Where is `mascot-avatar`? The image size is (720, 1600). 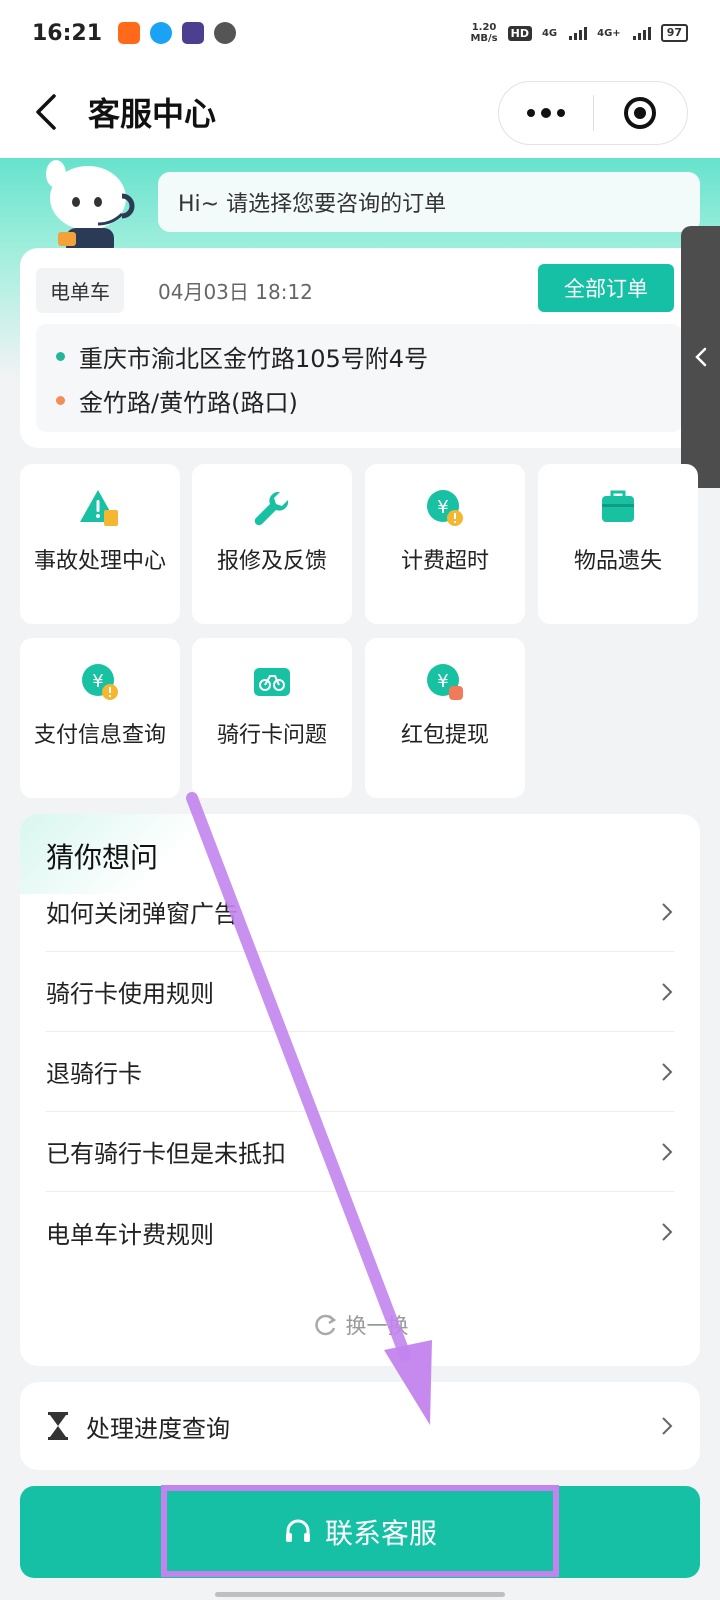
mascot-avatar is located at coordinates (90, 208).